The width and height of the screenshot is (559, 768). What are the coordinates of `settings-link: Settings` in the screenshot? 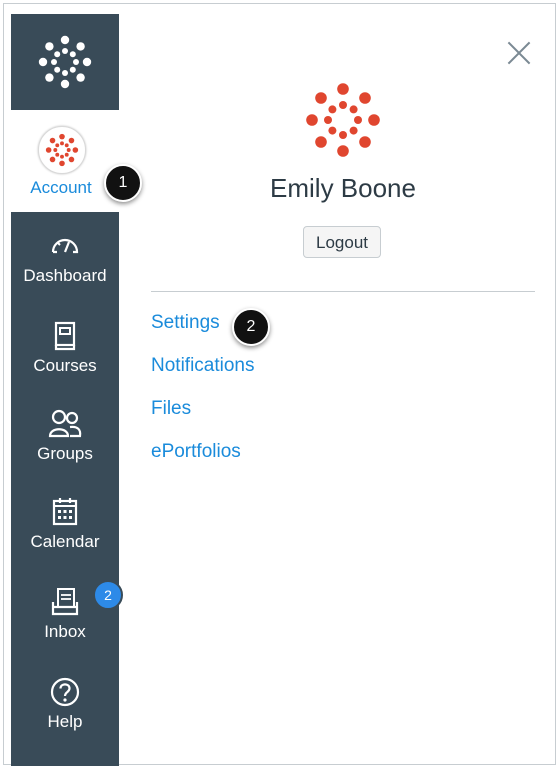 It's located at (185, 323).